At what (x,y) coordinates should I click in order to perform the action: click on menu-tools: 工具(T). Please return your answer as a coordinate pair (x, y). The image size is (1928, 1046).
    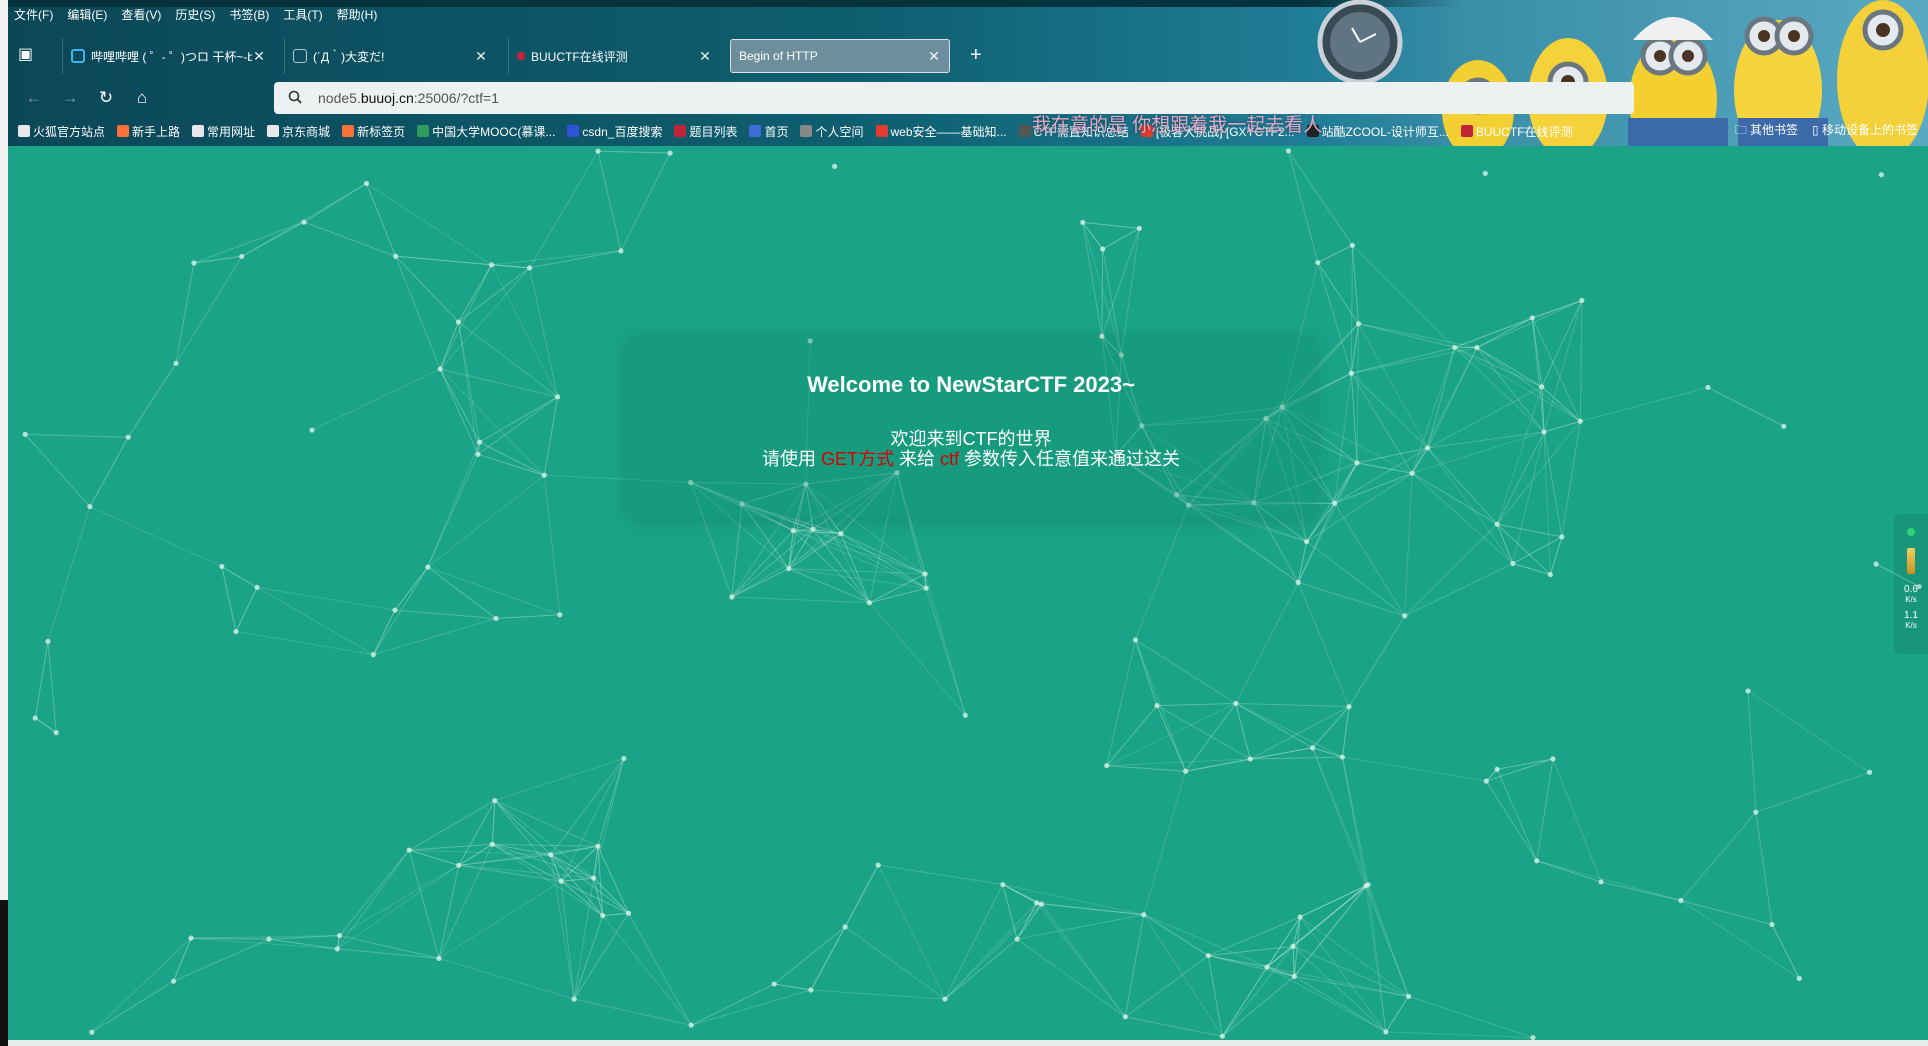
    Looking at the image, I should click on (302, 15).